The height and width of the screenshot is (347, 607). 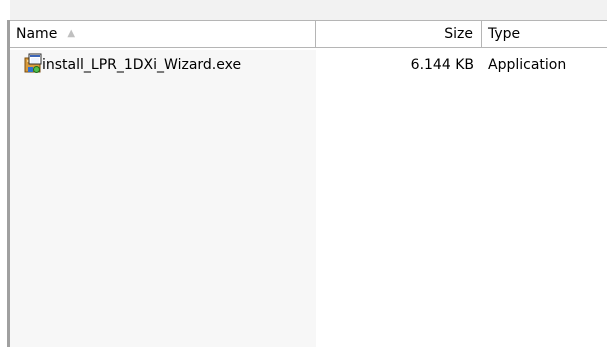 What do you see at coordinates (163, 34) in the screenshot?
I see `column-header-name: Name ▲` at bounding box center [163, 34].